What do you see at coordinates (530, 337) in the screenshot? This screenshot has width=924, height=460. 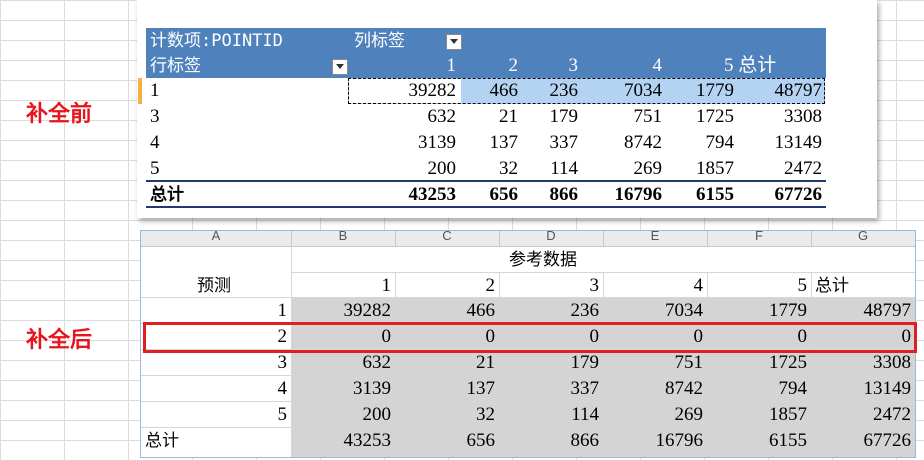 I see `added-row-highlight` at bounding box center [530, 337].